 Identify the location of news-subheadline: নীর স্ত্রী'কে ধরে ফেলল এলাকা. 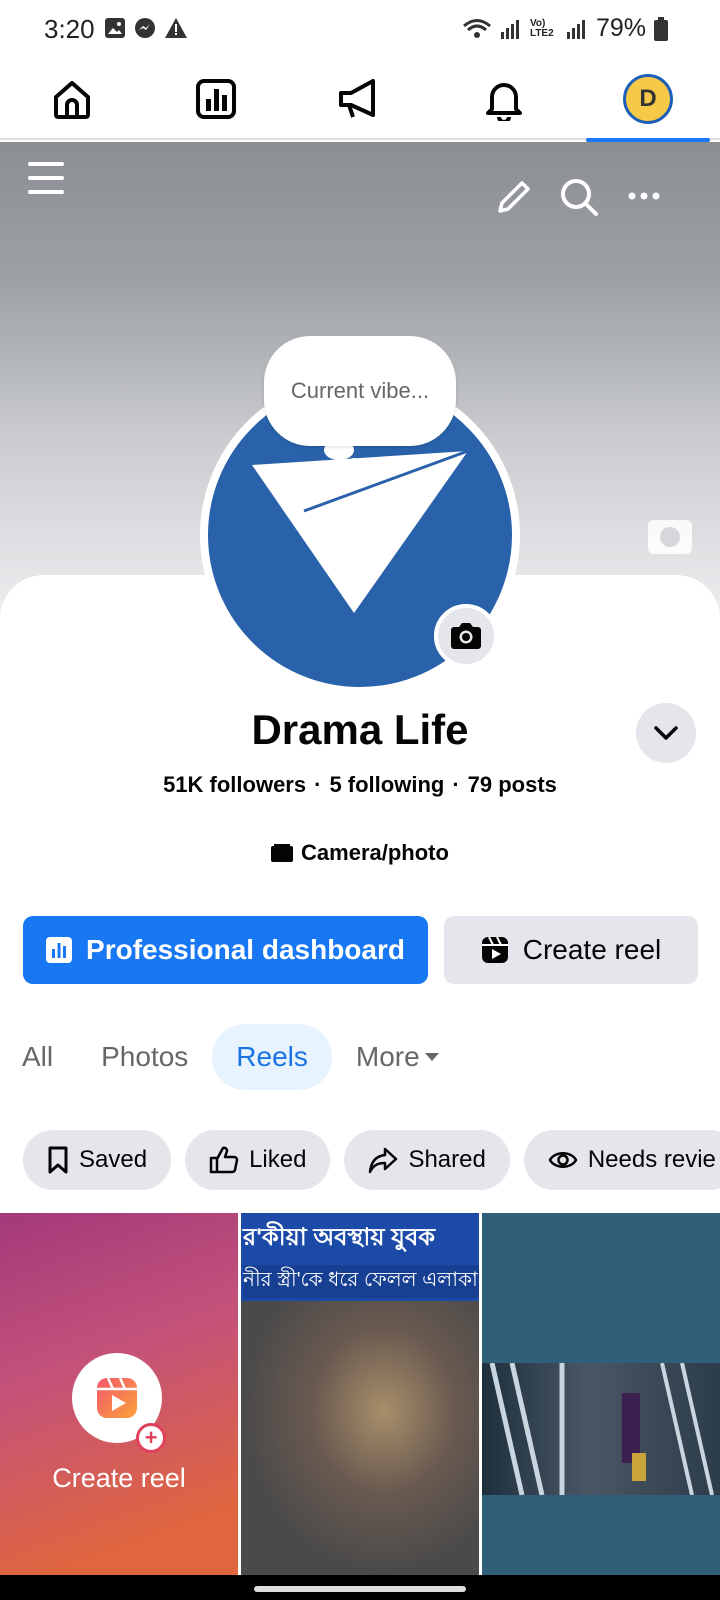
(361, 1281).